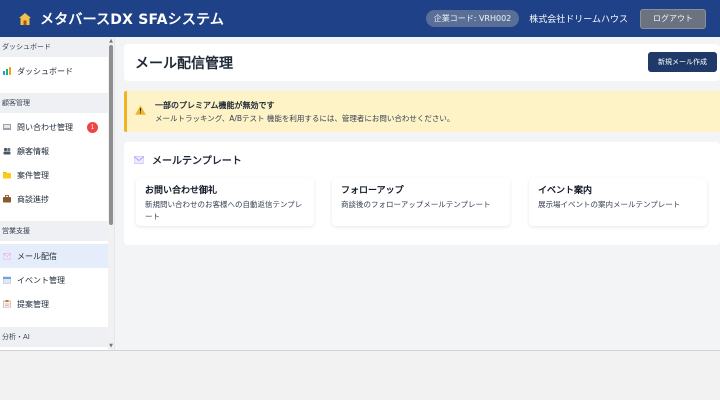 The width and height of the screenshot is (720, 400). I want to click on sidebar-item-dashboard: ダッシュボード, so click(54, 71).